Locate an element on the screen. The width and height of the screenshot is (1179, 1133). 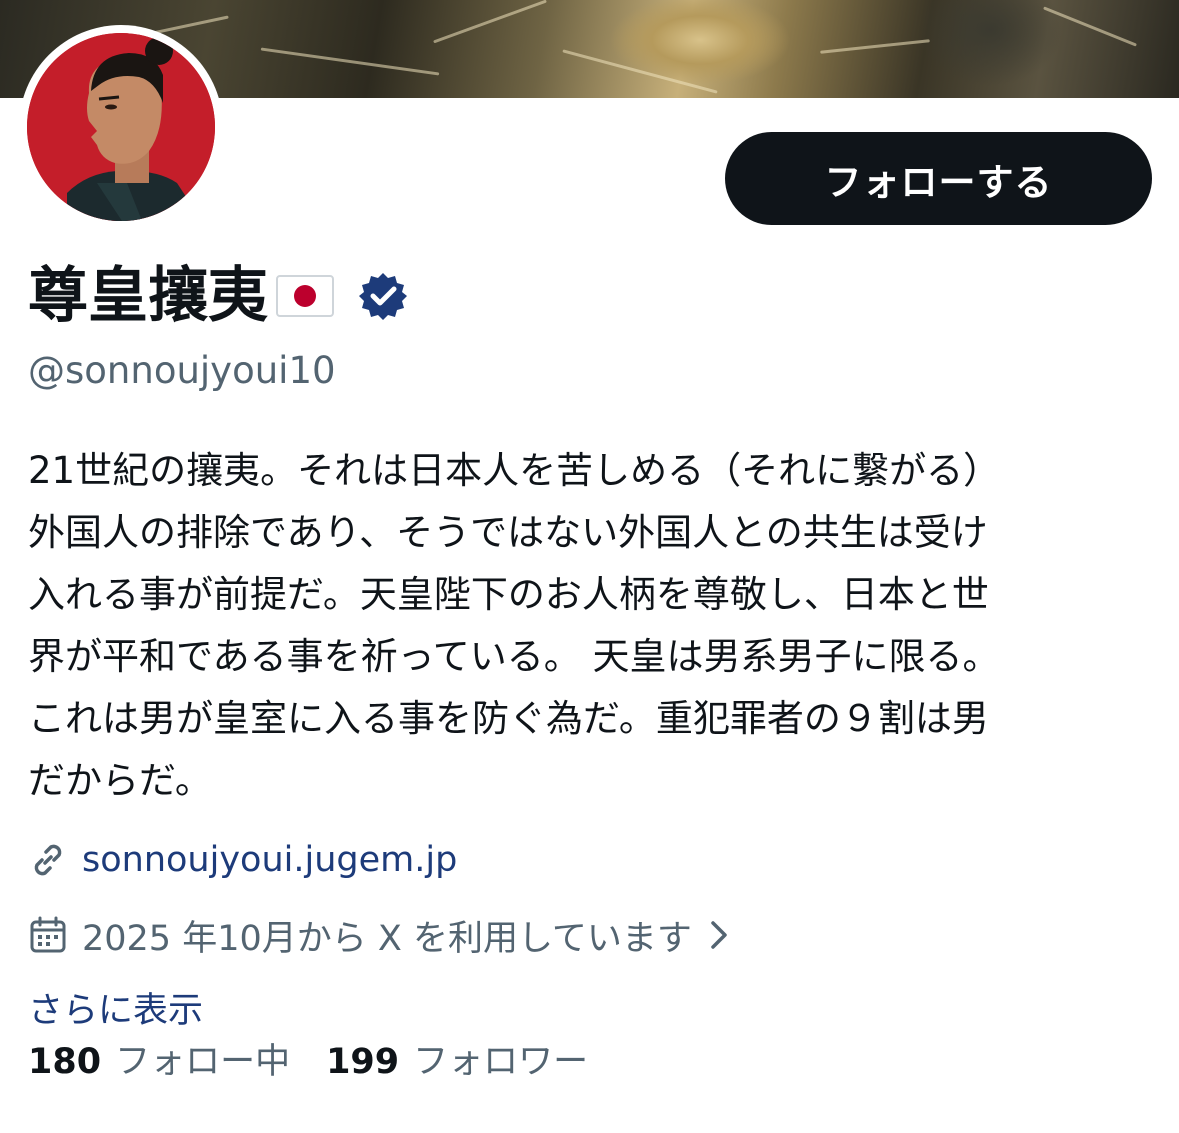
bio-line: 21世紀の攘夷。それは日本人を苦しめる（それに繋がる） is located at coordinates (514, 470).